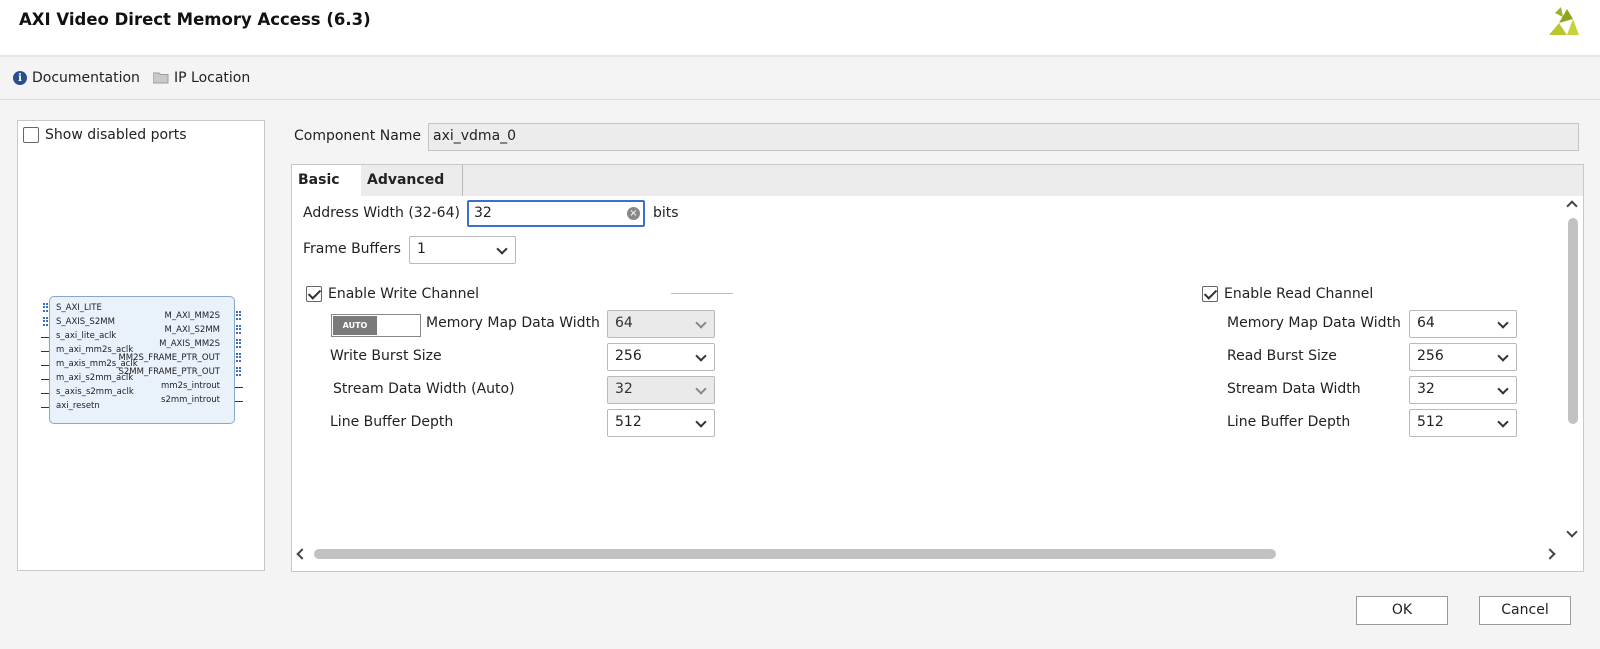 The width and height of the screenshot is (1600, 649). I want to click on frame-buffers-label: Frame Buffers, so click(352, 249).